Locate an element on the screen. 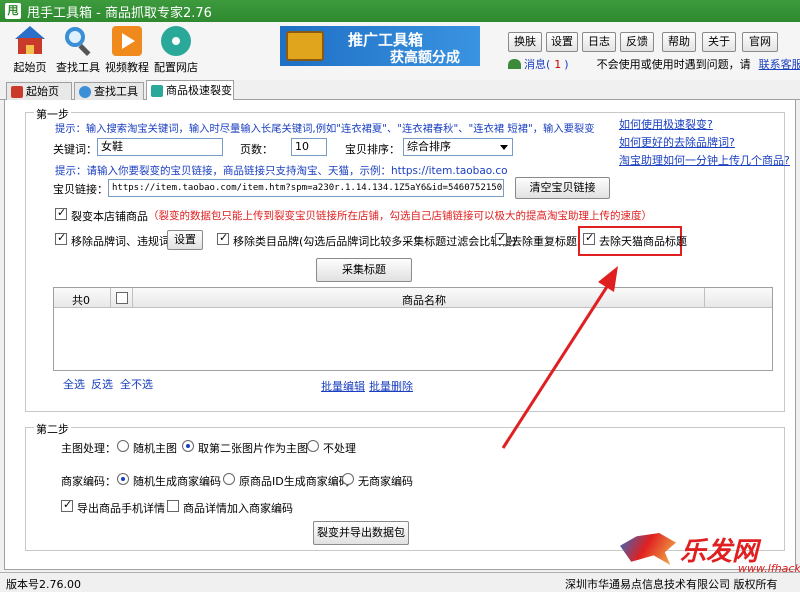 This screenshot has height=592, width=800. annotation-arrow is located at coordinates (559, 357).